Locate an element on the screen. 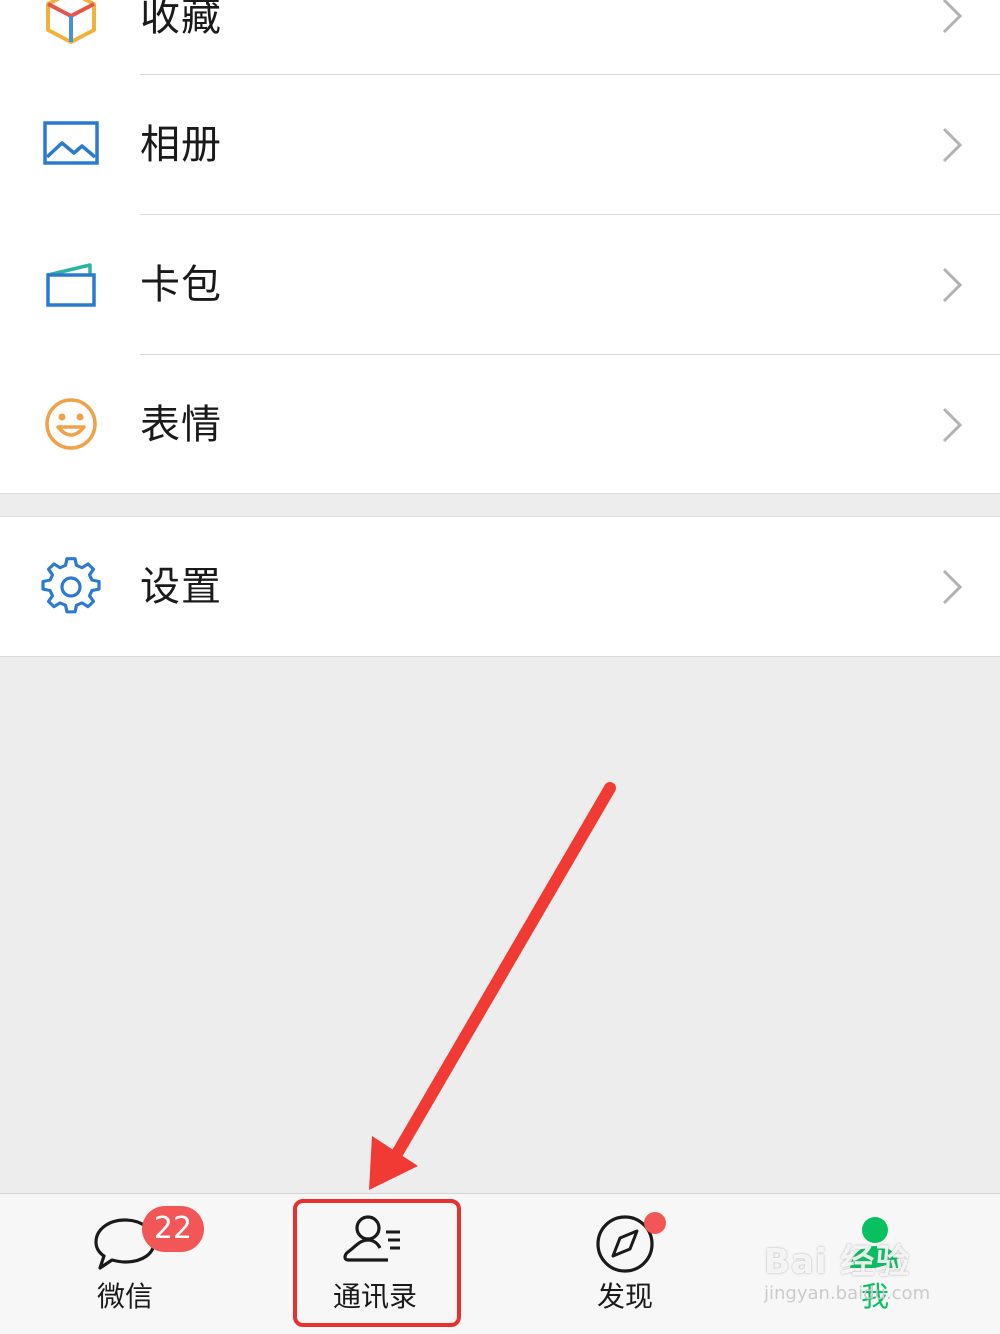 This screenshot has height=1334, width=1000. watermark-url: jingyan.baidu.com is located at coordinates (847, 1293).